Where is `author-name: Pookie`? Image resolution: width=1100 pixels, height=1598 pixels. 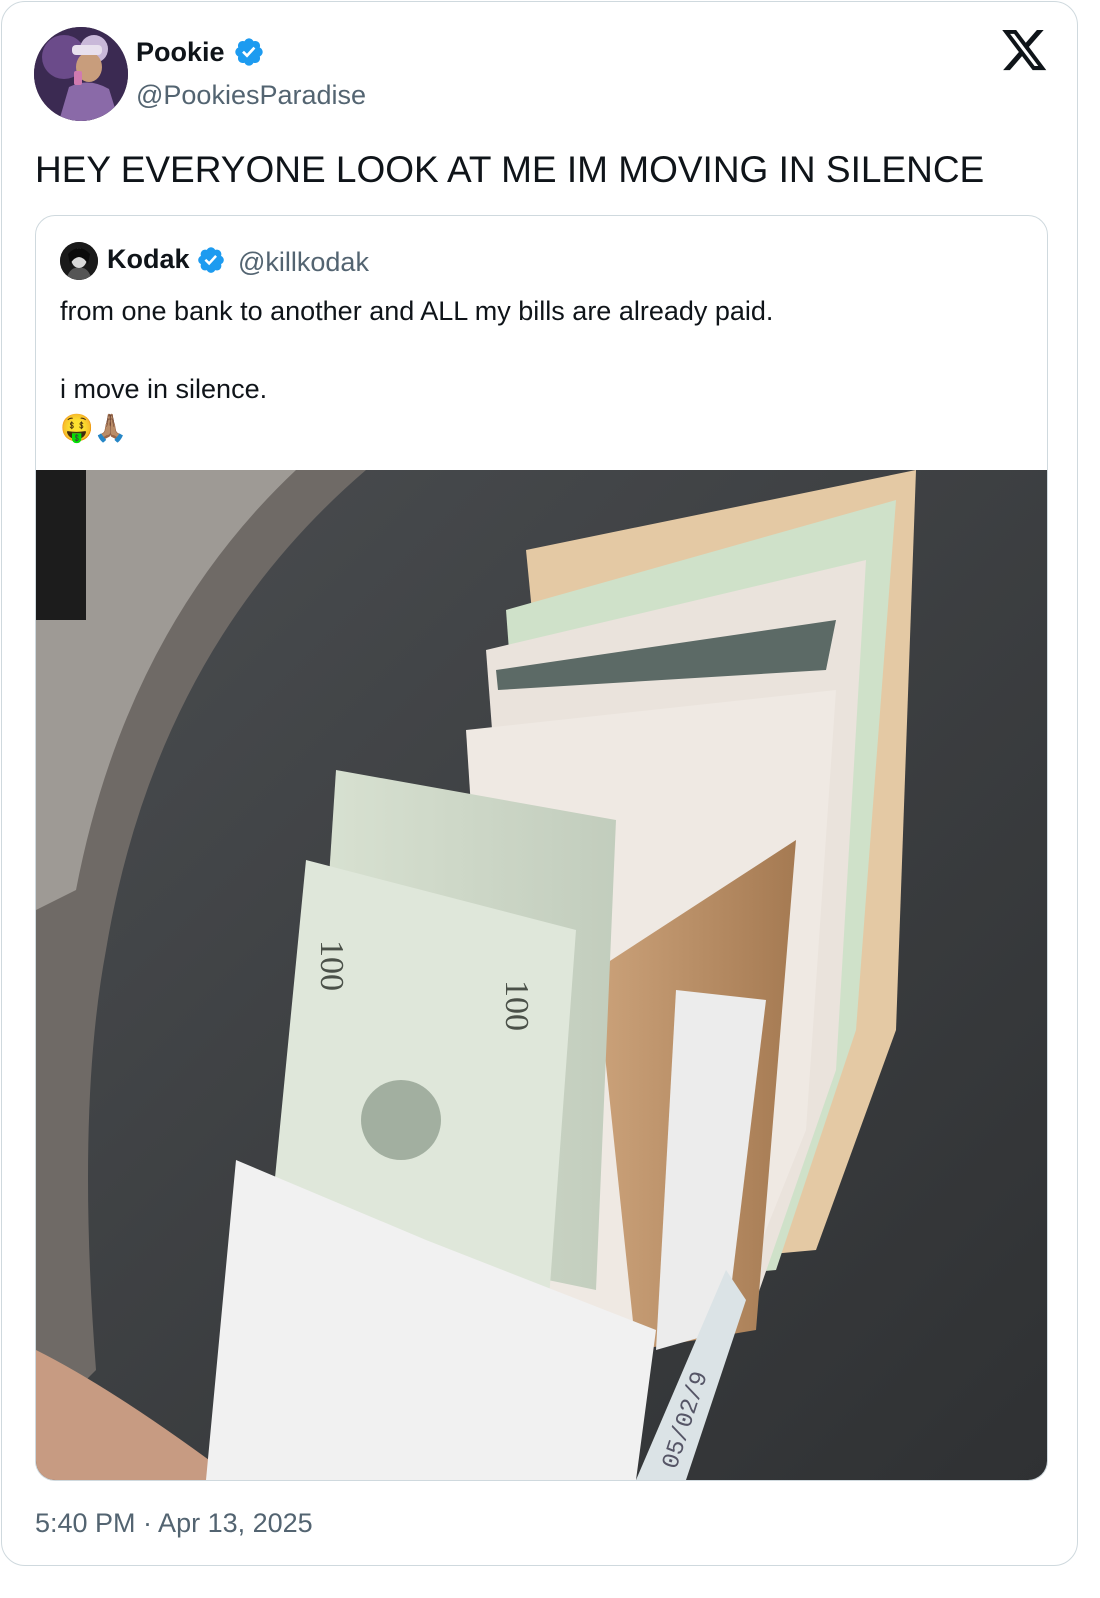 author-name: Pookie is located at coordinates (200, 52).